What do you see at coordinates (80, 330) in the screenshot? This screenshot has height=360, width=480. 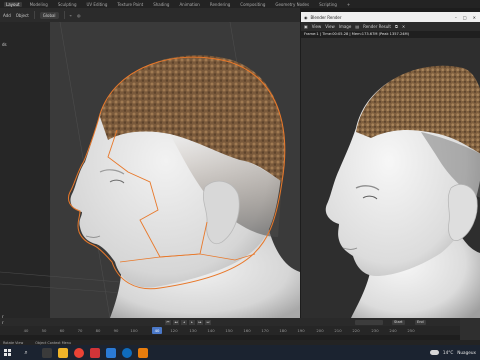 I see `ruler-tick: 70` at bounding box center [80, 330].